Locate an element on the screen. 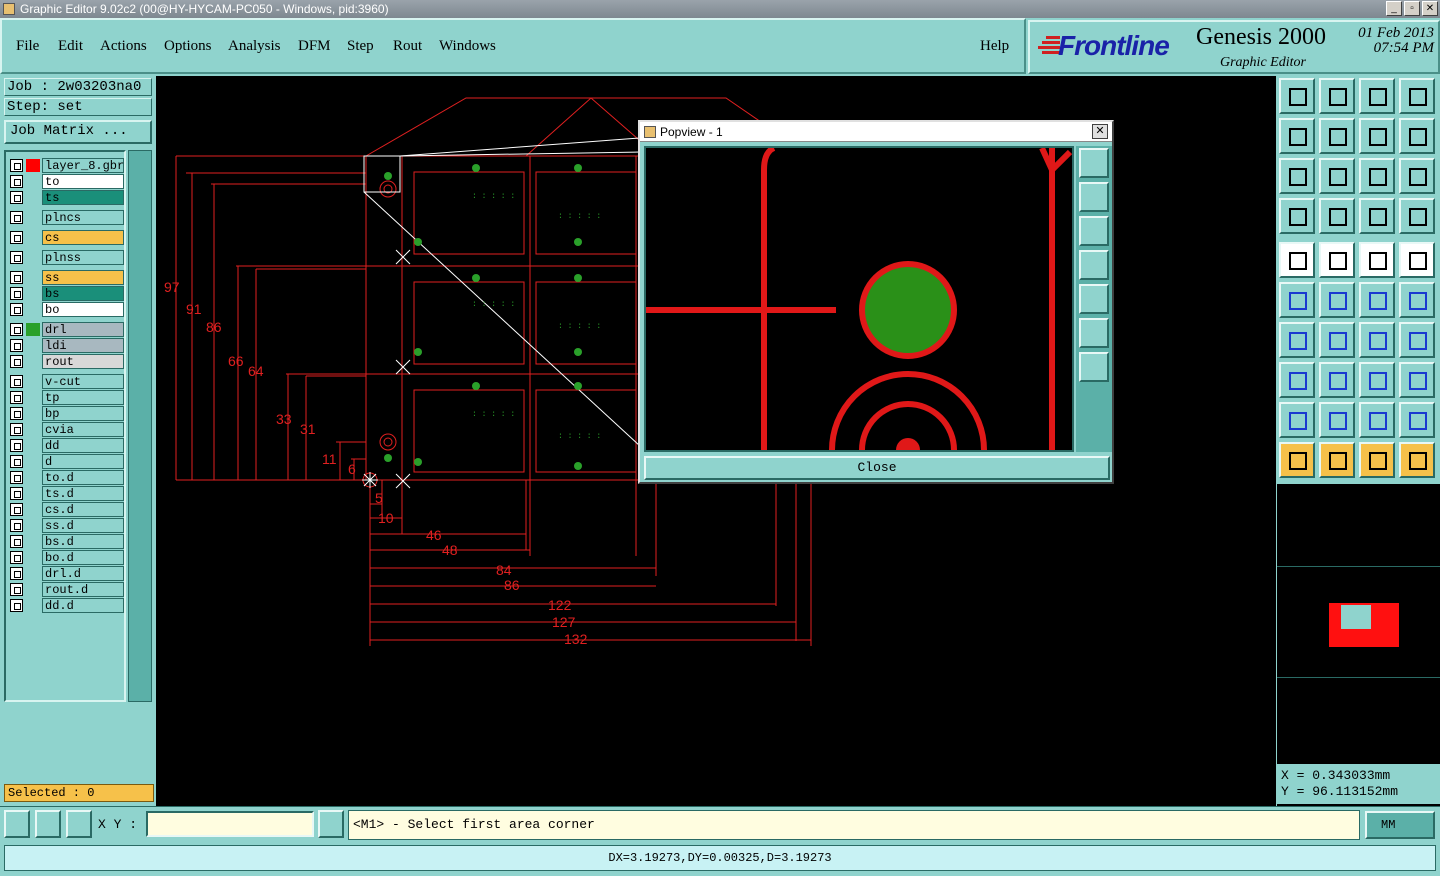 The height and width of the screenshot is (876, 1440). layer-row: ss is located at coordinates (66, 277).